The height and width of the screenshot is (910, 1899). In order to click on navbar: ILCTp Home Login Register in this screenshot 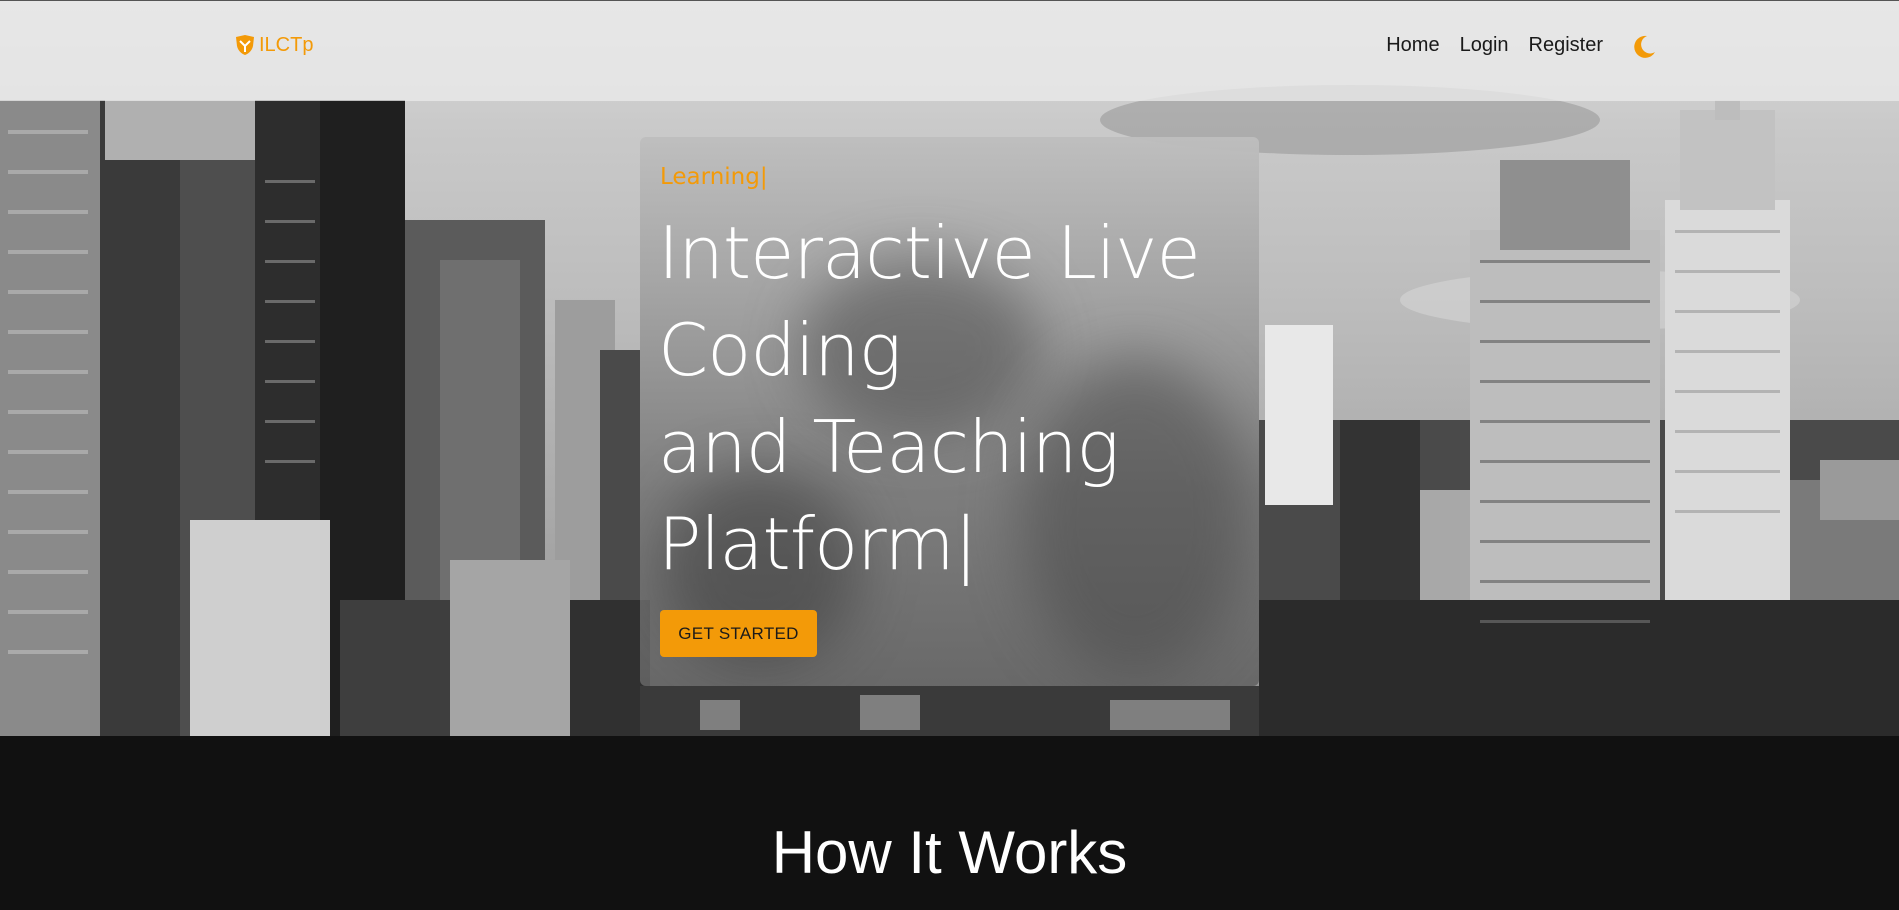, I will do `click(949, 50)`.